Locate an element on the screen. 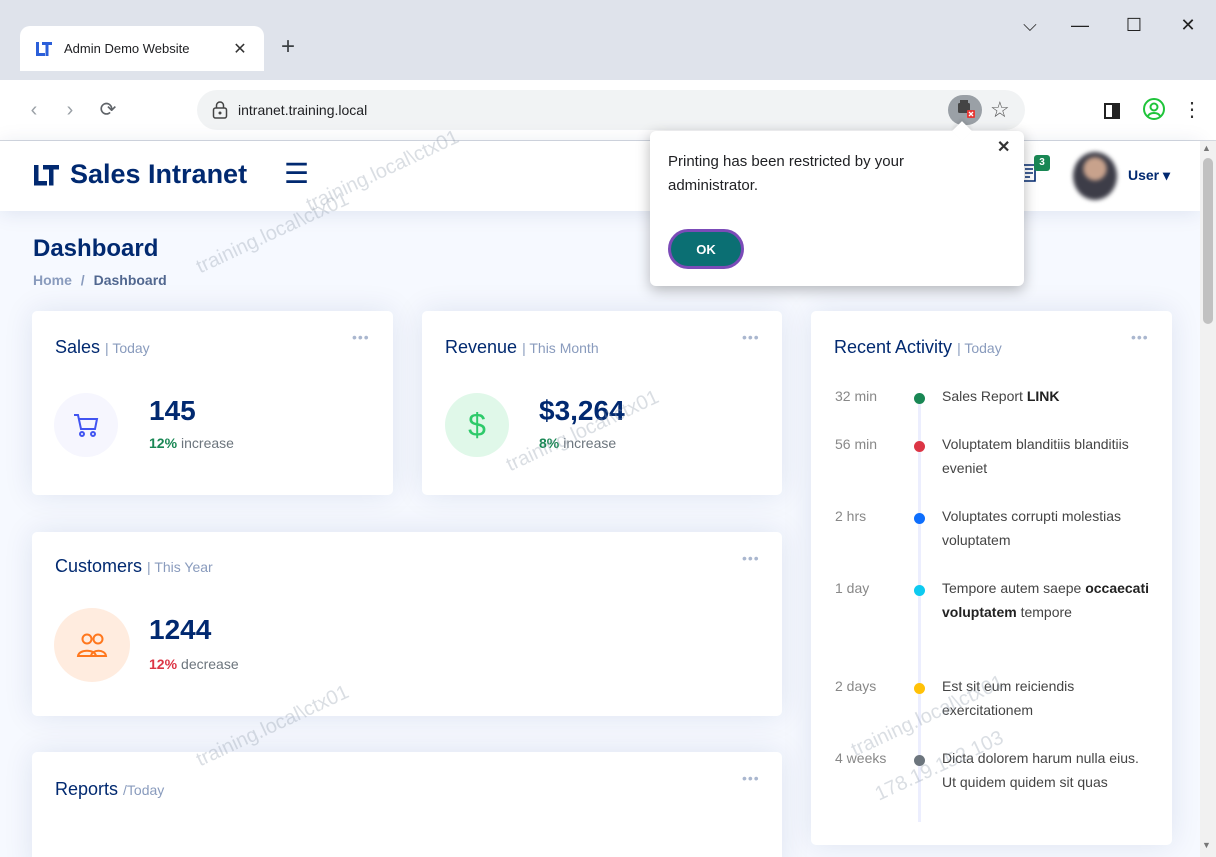  sales-value: 145 is located at coordinates (172, 410).